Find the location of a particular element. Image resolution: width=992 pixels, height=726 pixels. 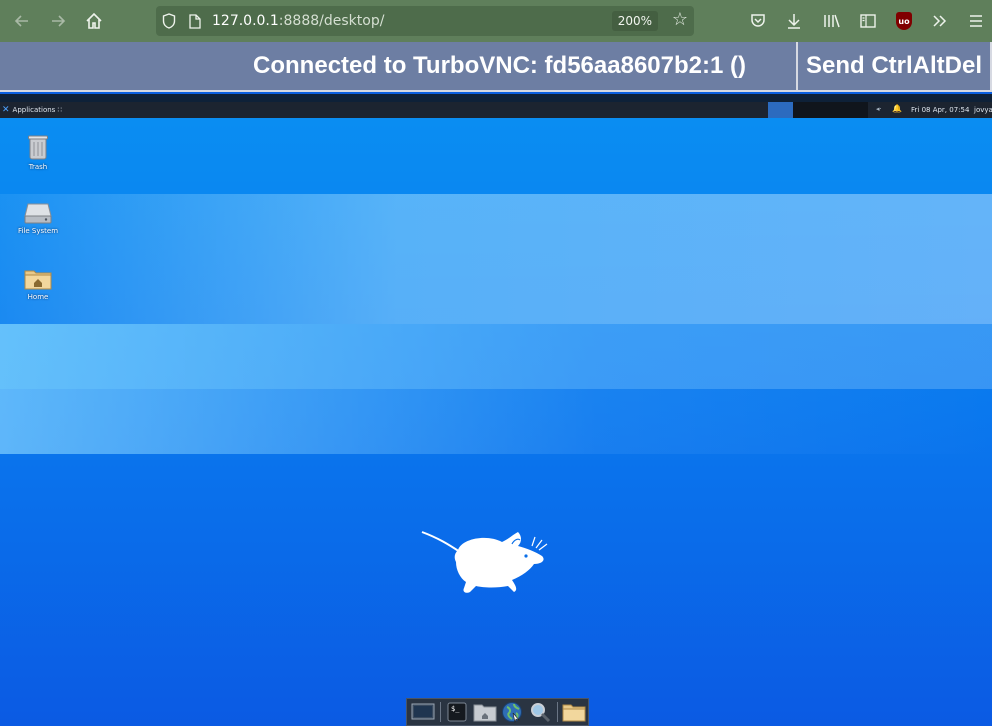

search-icon is located at coordinates (539, 712).